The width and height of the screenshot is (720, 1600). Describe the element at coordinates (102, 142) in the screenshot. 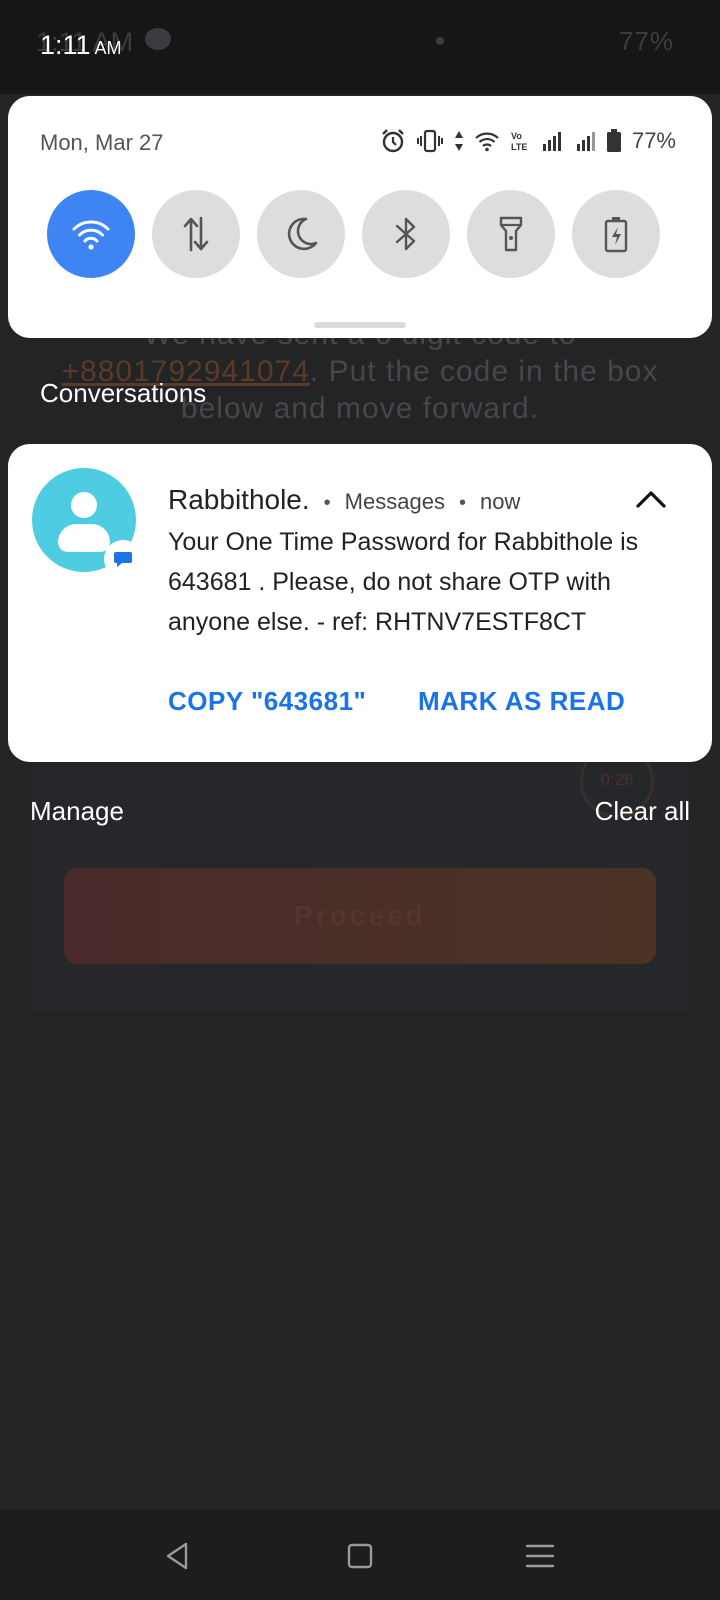

I see `qs-date: Mon, Mar 27` at that location.